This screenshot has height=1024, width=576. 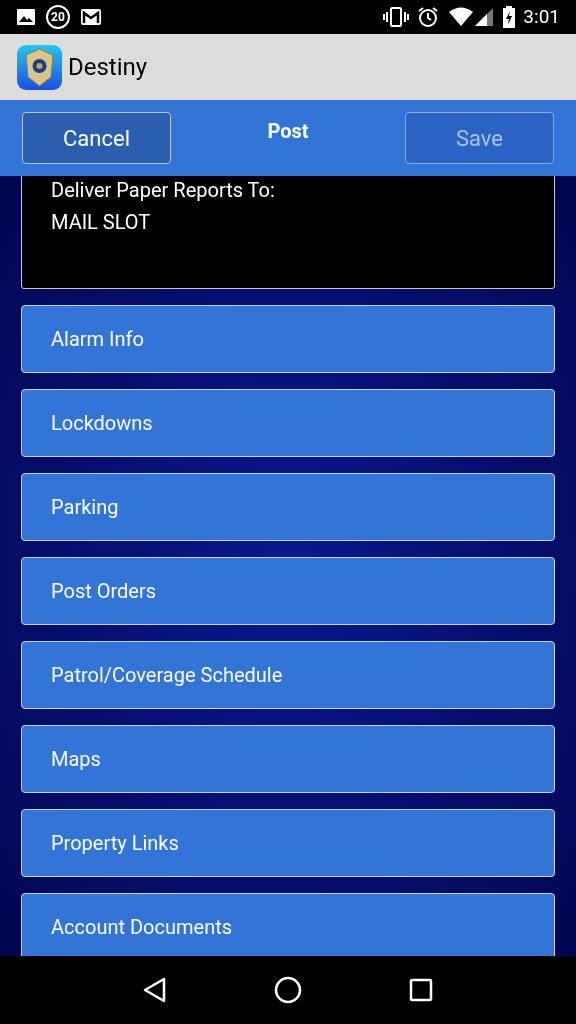 I want to click on back-icon, so click(x=155, y=990).